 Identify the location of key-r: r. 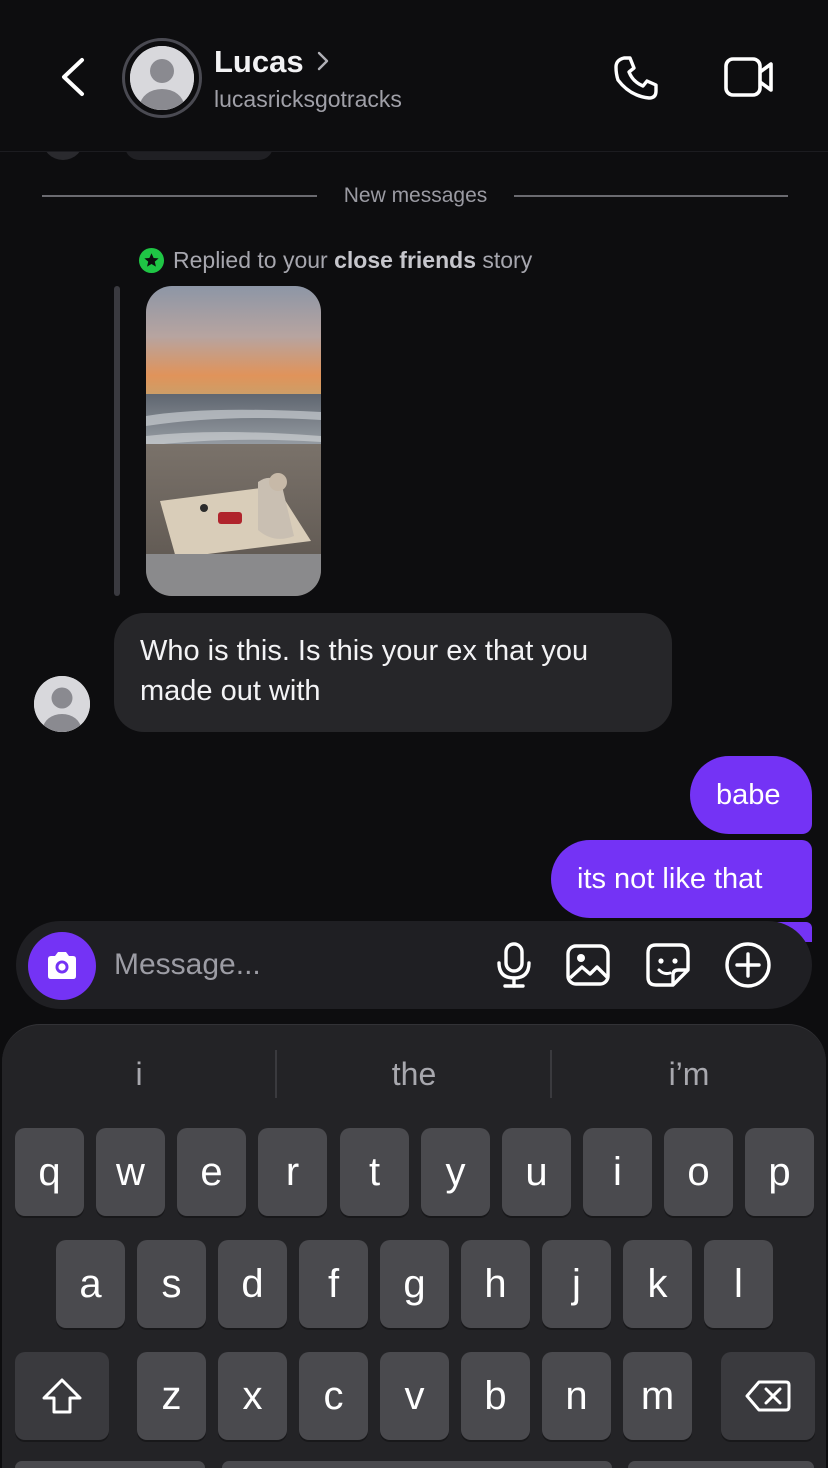
(292, 1172).